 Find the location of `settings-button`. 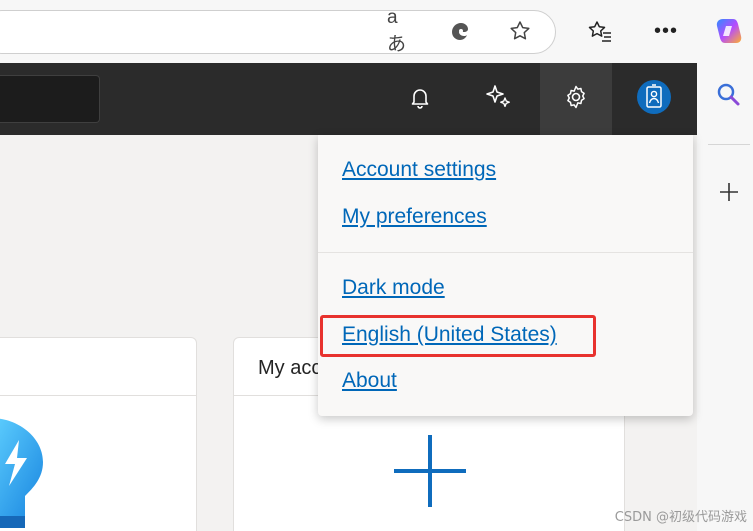

settings-button is located at coordinates (576, 99).